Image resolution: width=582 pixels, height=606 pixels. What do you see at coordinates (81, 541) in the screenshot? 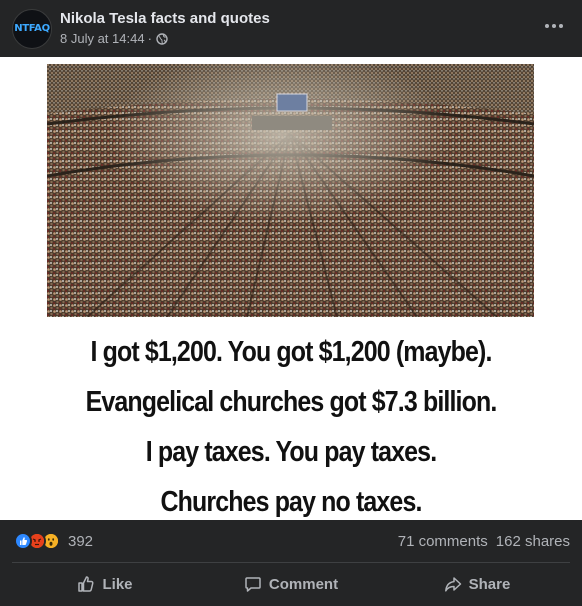
I see `reaction-count: 392` at bounding box center [81, 541].